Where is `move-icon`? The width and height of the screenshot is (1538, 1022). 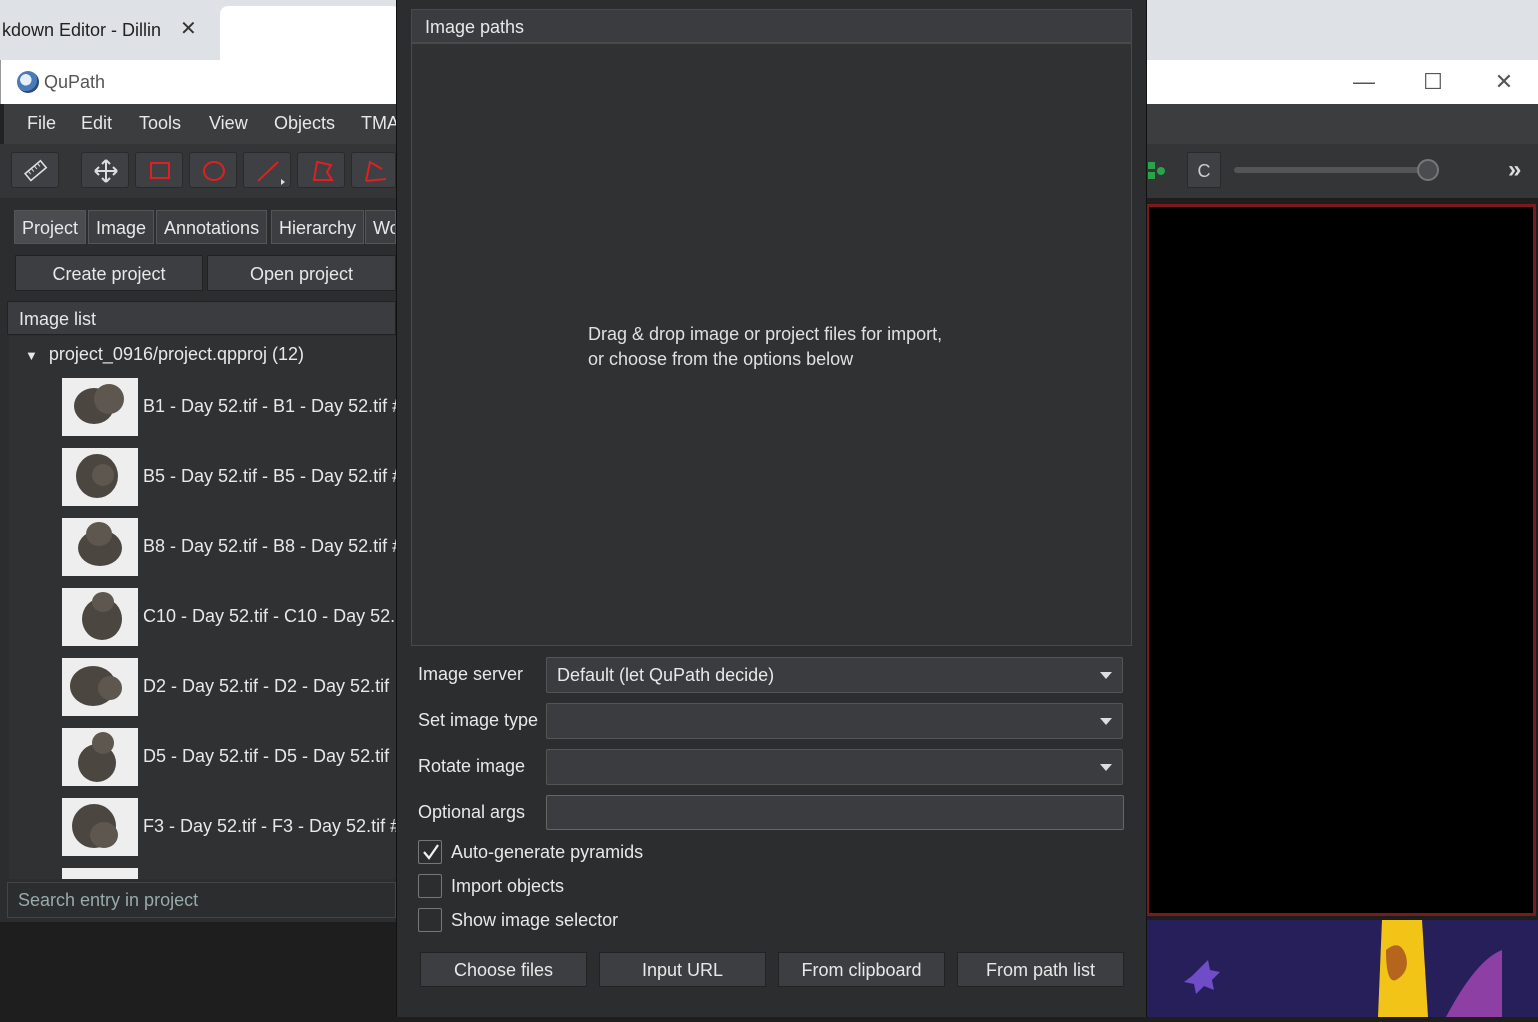
move-icon is located at coordinates (106, 171).